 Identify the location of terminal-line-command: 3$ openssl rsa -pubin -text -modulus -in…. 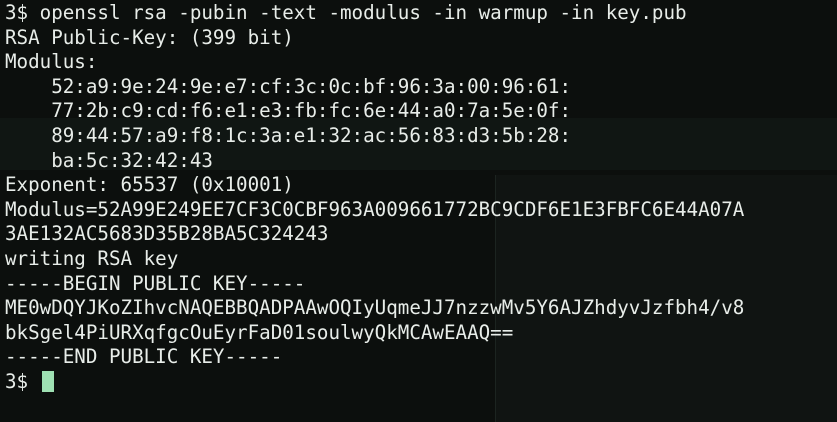
(346, 12).